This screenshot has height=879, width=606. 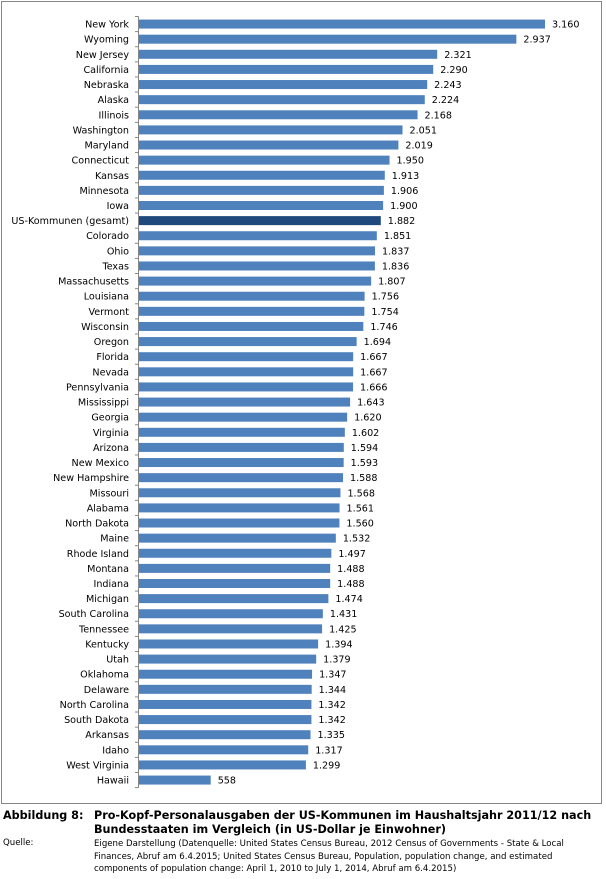 I want to click on category-label: Nevada, so click(x=110, y=372).